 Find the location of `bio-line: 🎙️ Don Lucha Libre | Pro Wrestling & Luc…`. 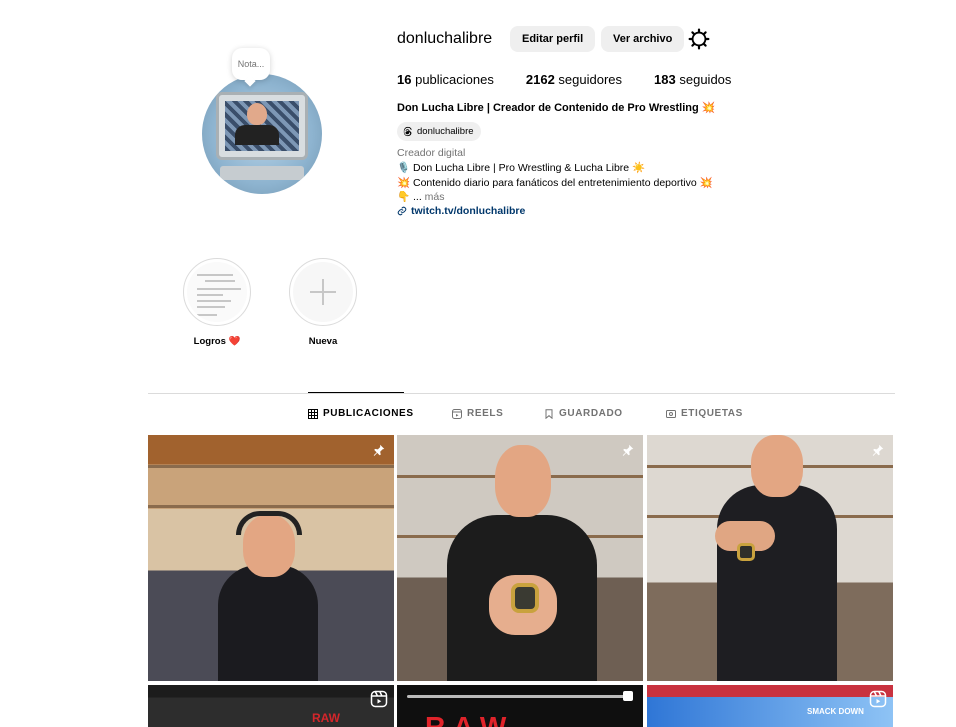

bio-line: 🎙️ Don Lucha Libre | Pro Wrestling & Luc… is located at coordinates (521, 168).